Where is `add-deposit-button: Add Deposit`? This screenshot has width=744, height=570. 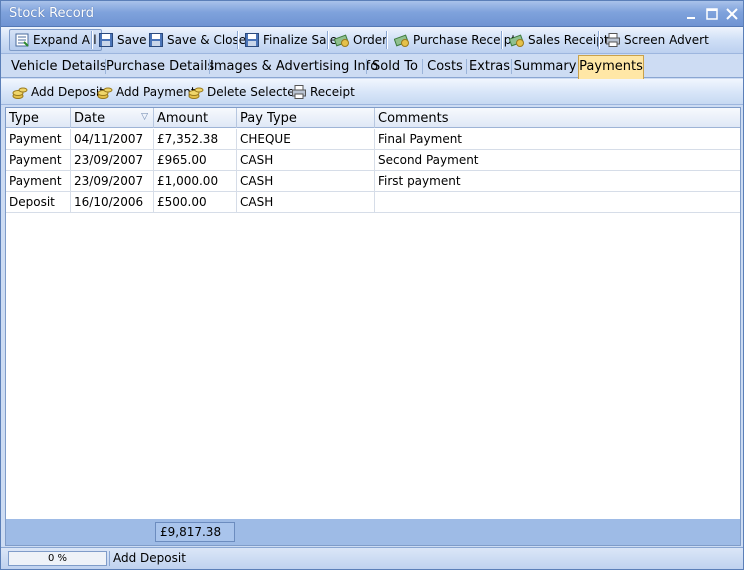
add-deposit-button: Add Deposit is located at coordinates (58, 92).